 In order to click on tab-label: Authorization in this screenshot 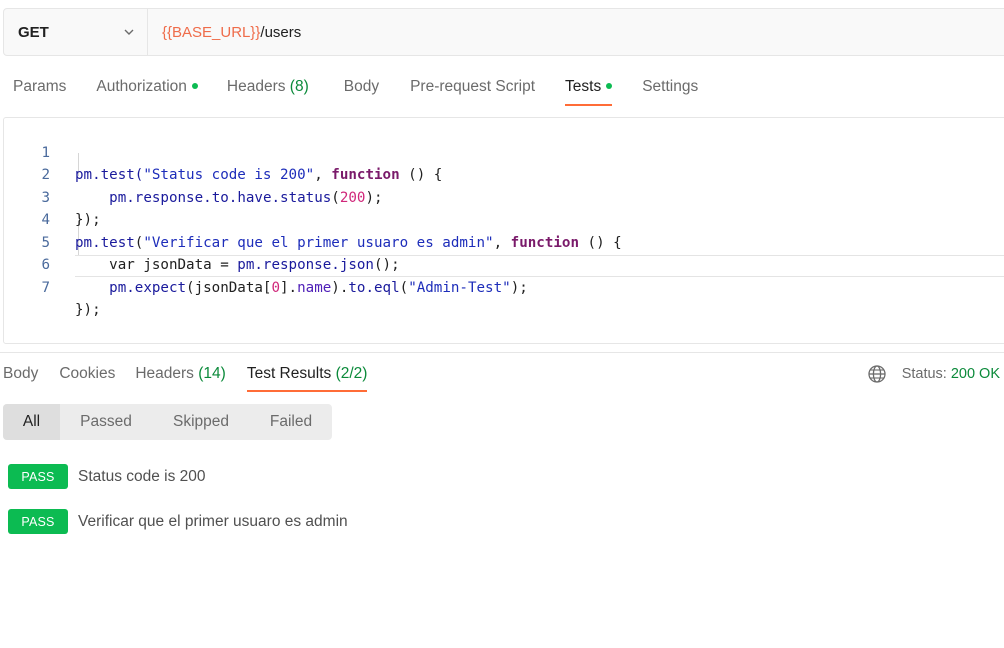, I will do `click(141, 86)`.